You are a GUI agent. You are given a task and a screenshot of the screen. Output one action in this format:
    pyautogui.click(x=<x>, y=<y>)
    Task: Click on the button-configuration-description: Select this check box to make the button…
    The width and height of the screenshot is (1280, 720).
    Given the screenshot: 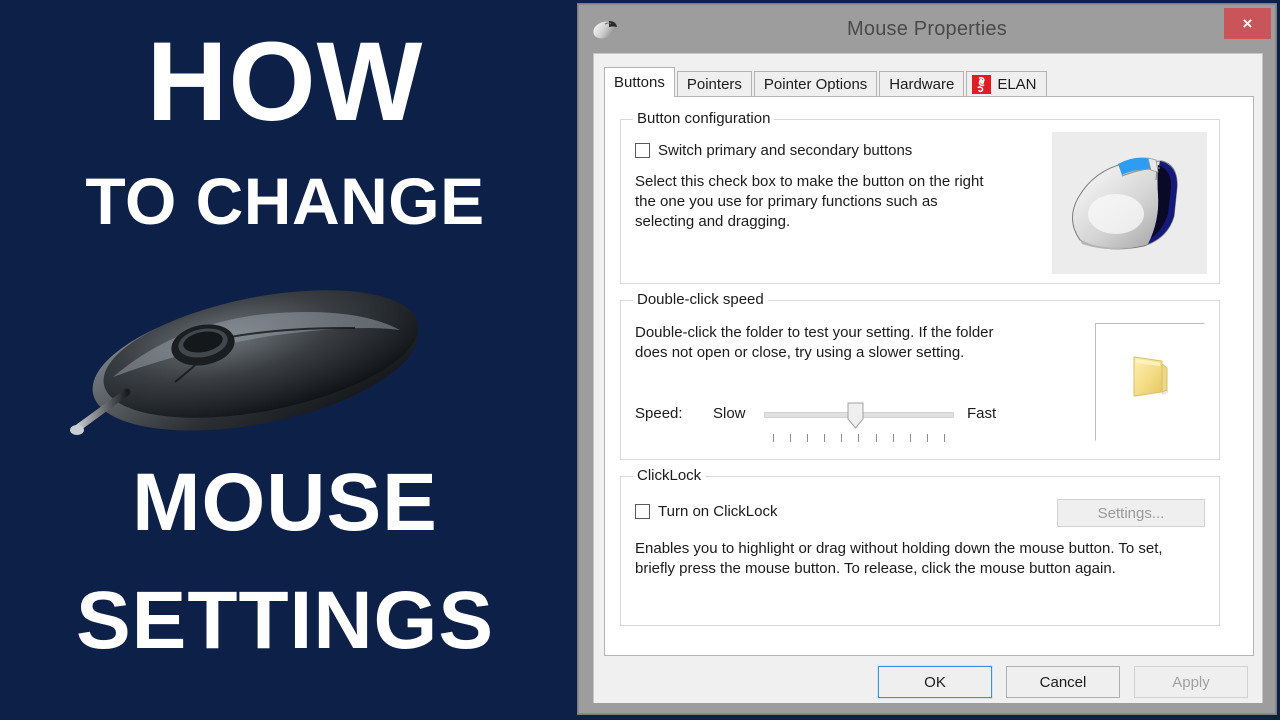 What is the action you would take?
    pyautogui.click(x=809, y=202)
    